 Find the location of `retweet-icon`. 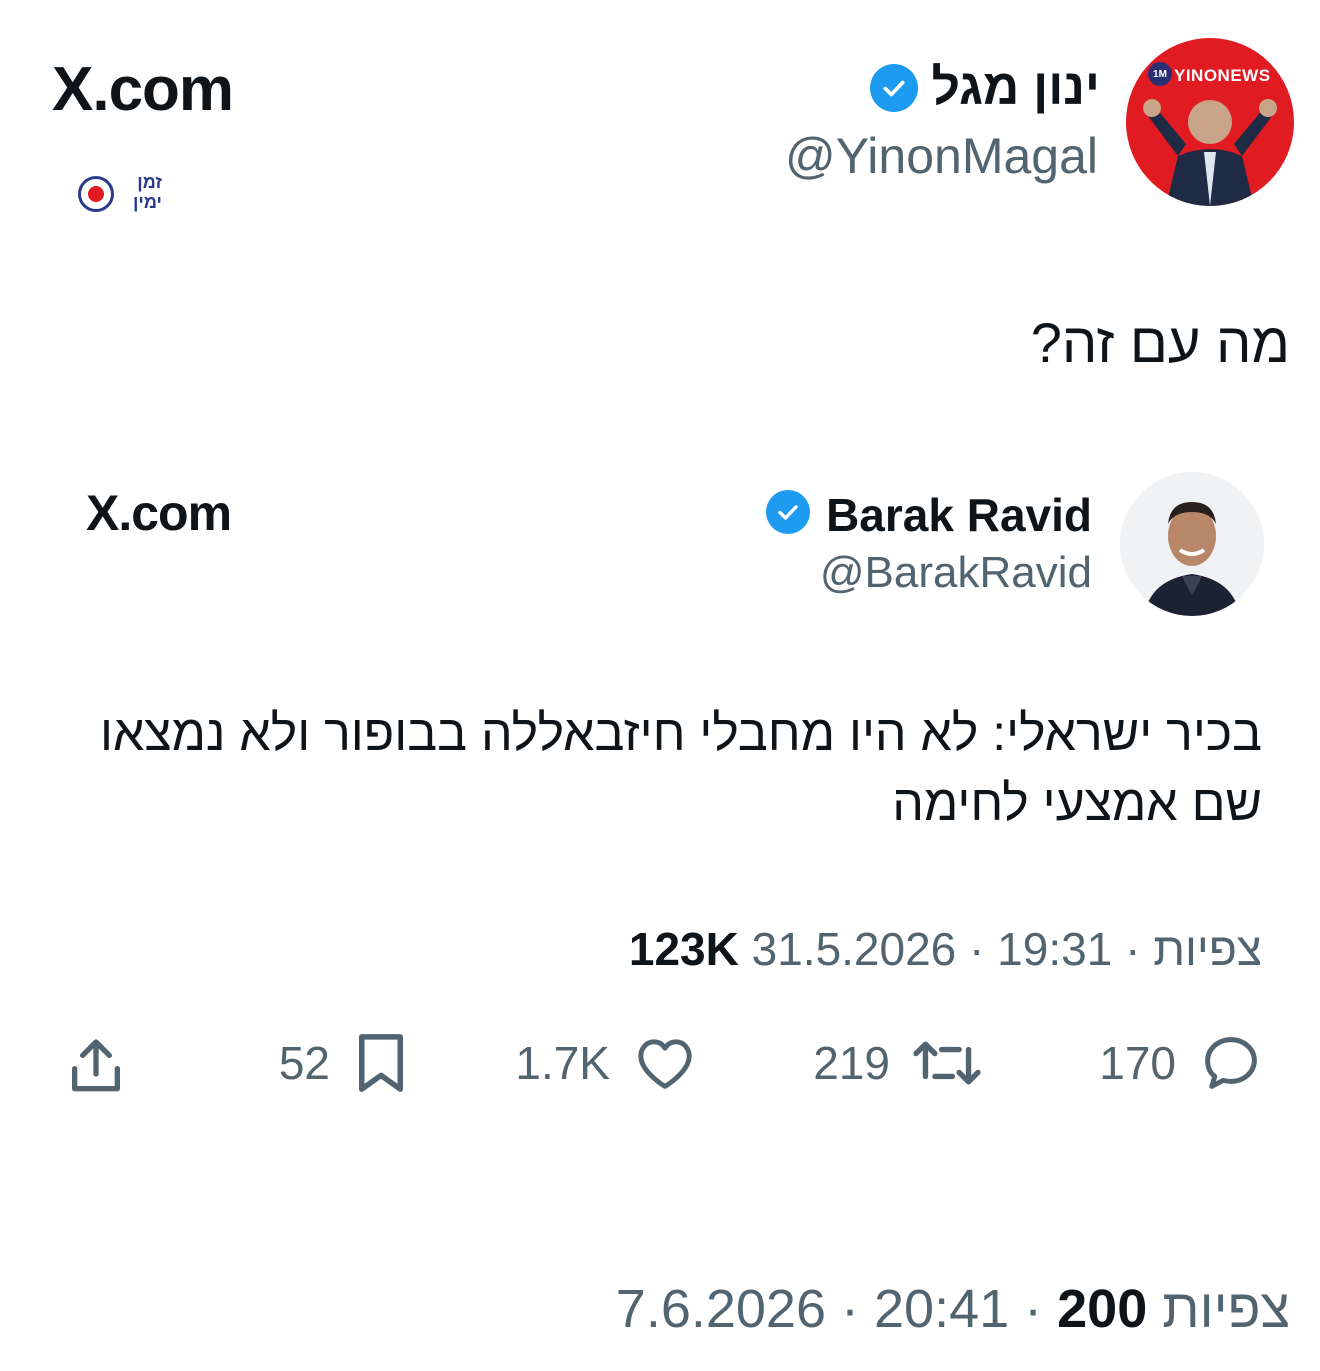

retweet-icon is located at coordinates (947, 1063).